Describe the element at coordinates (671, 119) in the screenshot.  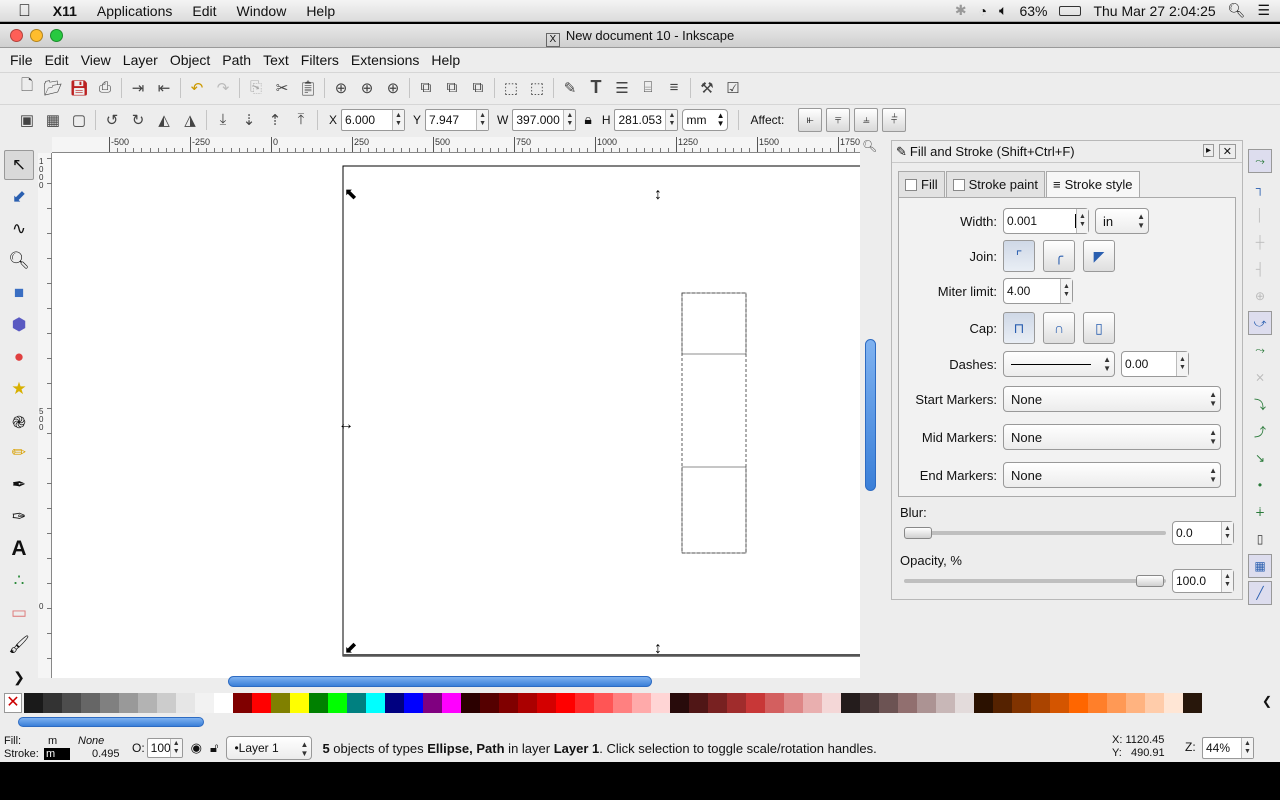
I see `h-stepper: ▲ ▼` at that location.